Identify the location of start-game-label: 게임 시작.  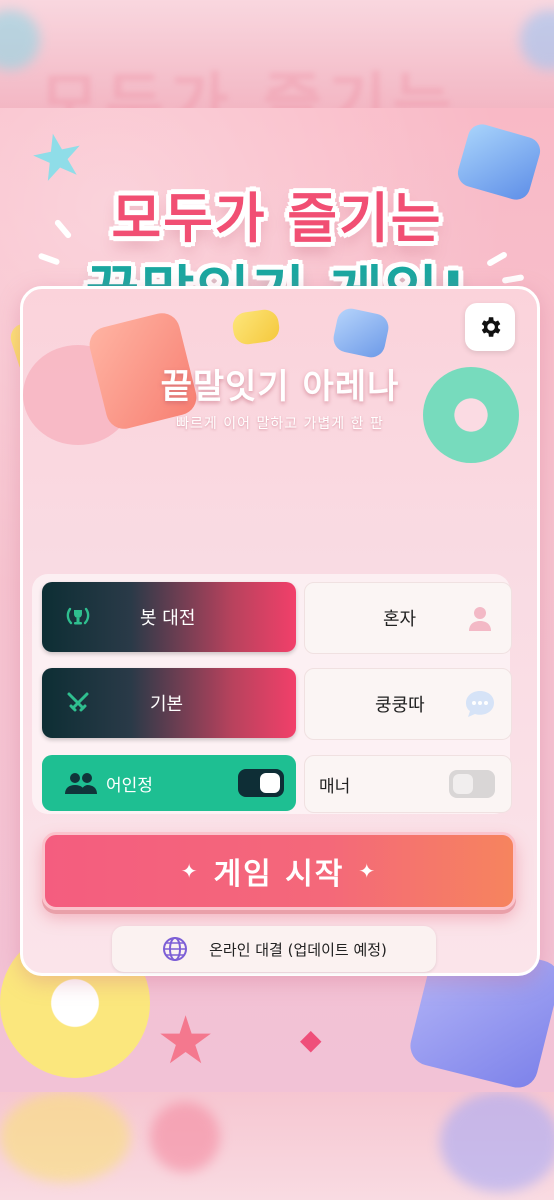
(279, 874).